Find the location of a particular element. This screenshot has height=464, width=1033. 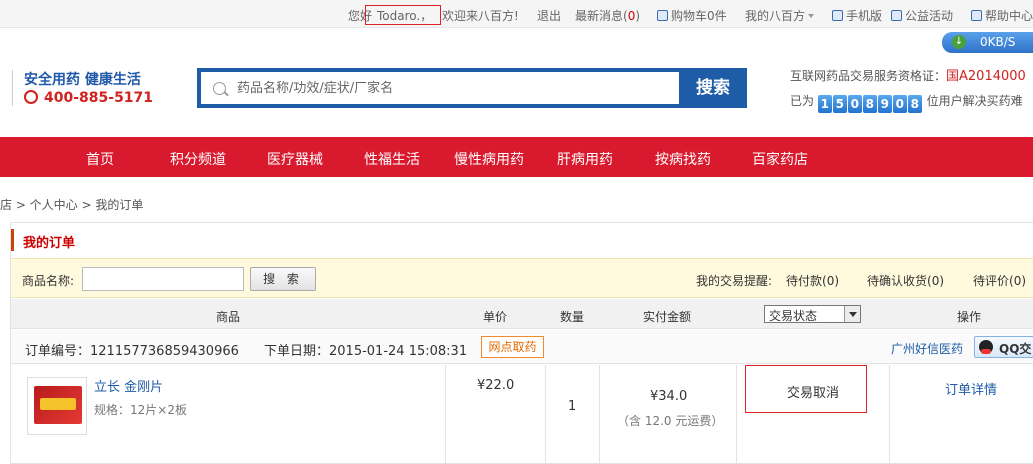

help-link: 帮助中心 is located at coordinates (1002, 15).